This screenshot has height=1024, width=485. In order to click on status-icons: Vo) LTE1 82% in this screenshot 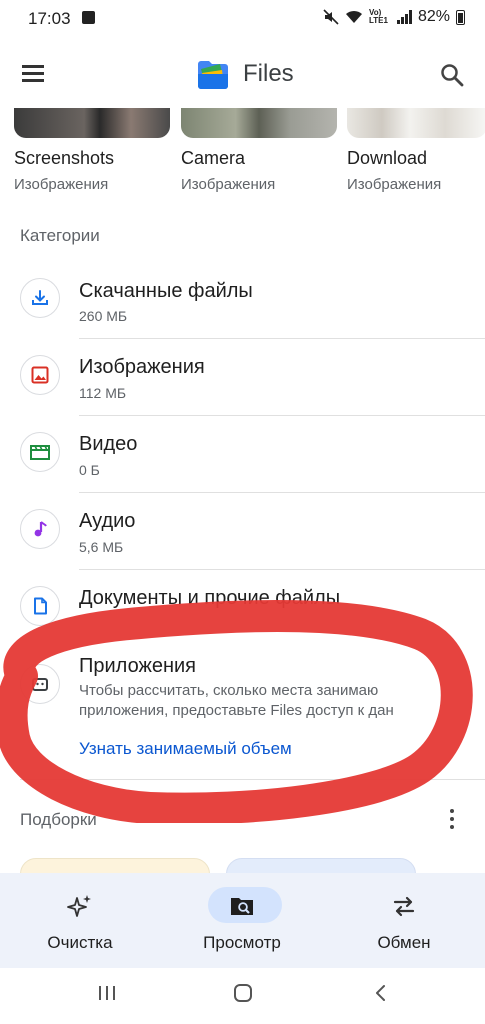, I will do `click(394, 17)`.